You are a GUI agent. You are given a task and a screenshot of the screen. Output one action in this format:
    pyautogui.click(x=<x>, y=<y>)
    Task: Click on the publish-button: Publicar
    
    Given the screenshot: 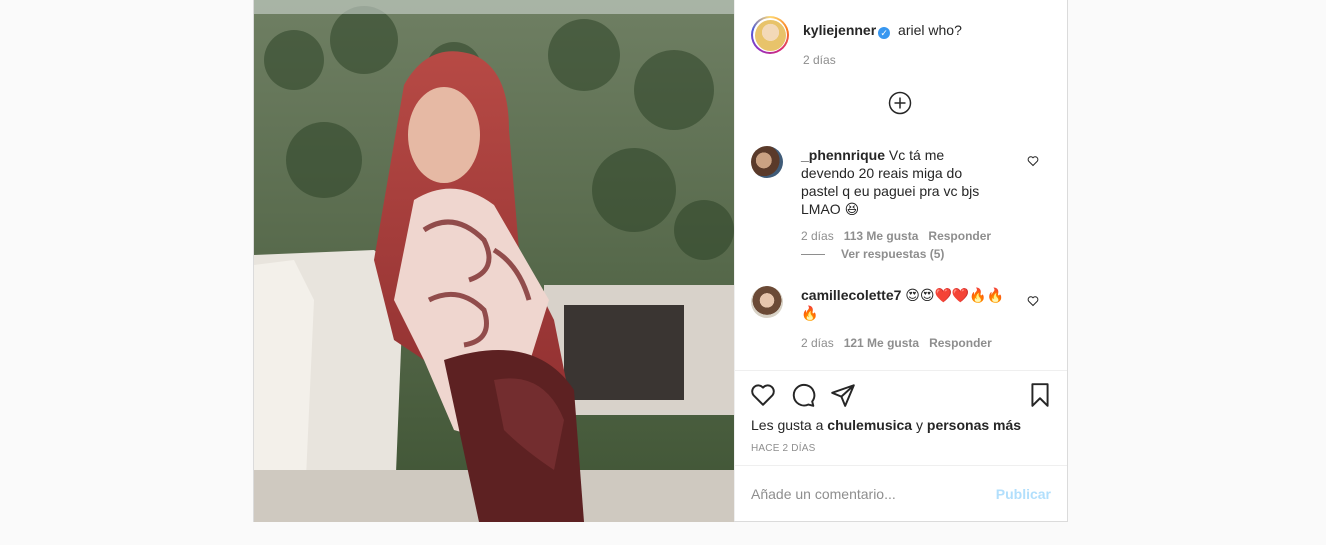 What is the action you would take?
    pyautogui.click(x=1023, y=494)
    